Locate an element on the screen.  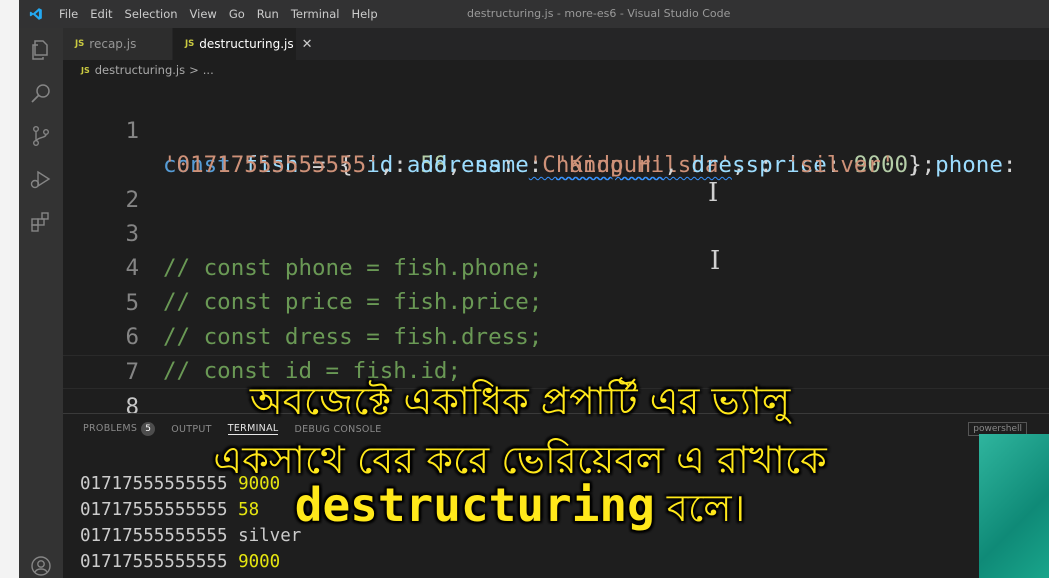
menu-go: Go is located at coordinates (237, 14).